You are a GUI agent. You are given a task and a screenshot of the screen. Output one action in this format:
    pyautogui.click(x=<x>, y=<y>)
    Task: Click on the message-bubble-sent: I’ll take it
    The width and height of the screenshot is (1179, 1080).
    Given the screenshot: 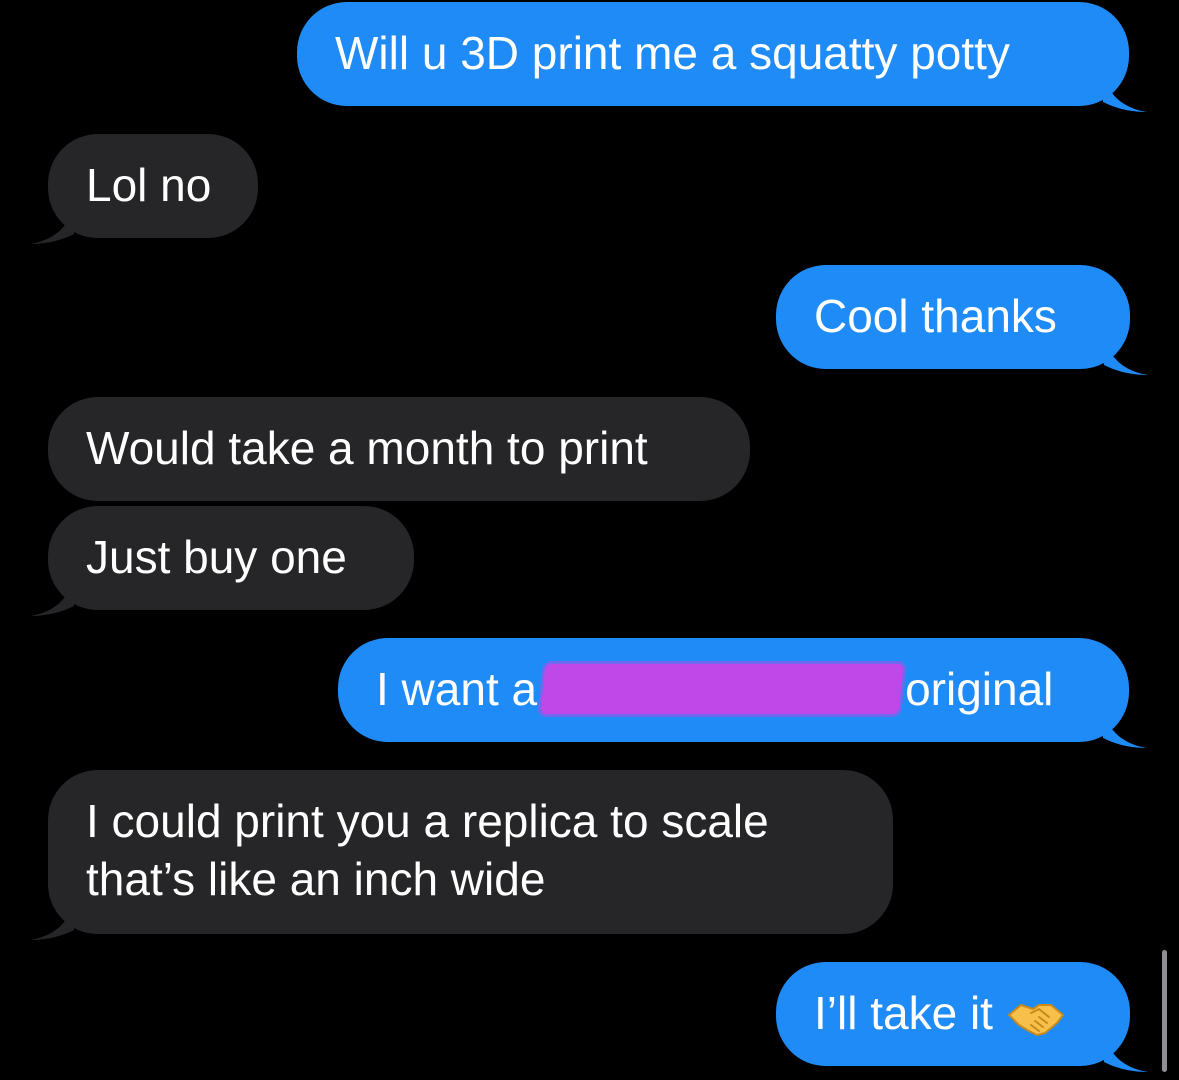 What is the action you would take?
    pyautogui.click(x=962, y=1017)
    